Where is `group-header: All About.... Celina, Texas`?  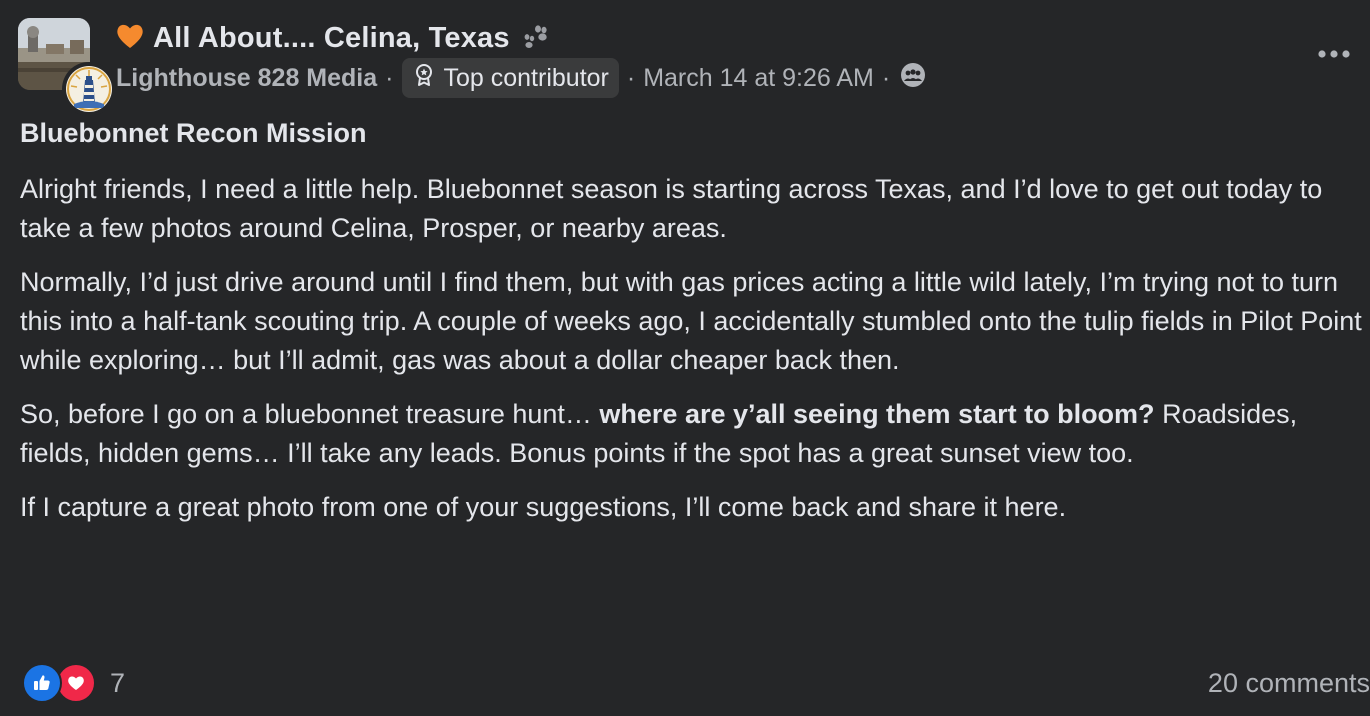 group-header: All About.... Celina, Texas is located at coordinates (332, 38).